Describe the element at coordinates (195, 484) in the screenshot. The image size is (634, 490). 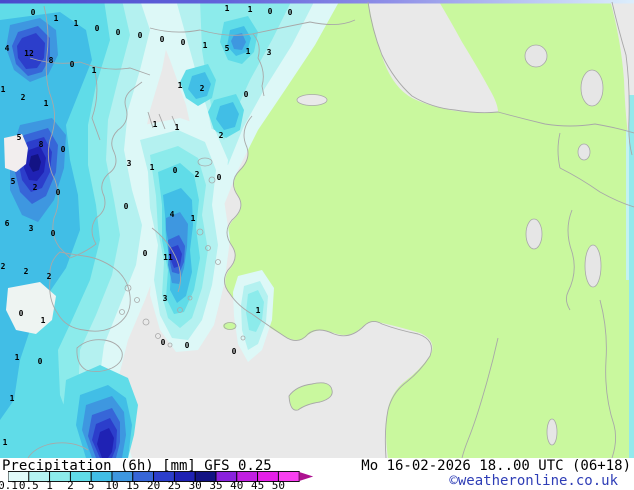
I see `colorbar-tick: 30` at that location.